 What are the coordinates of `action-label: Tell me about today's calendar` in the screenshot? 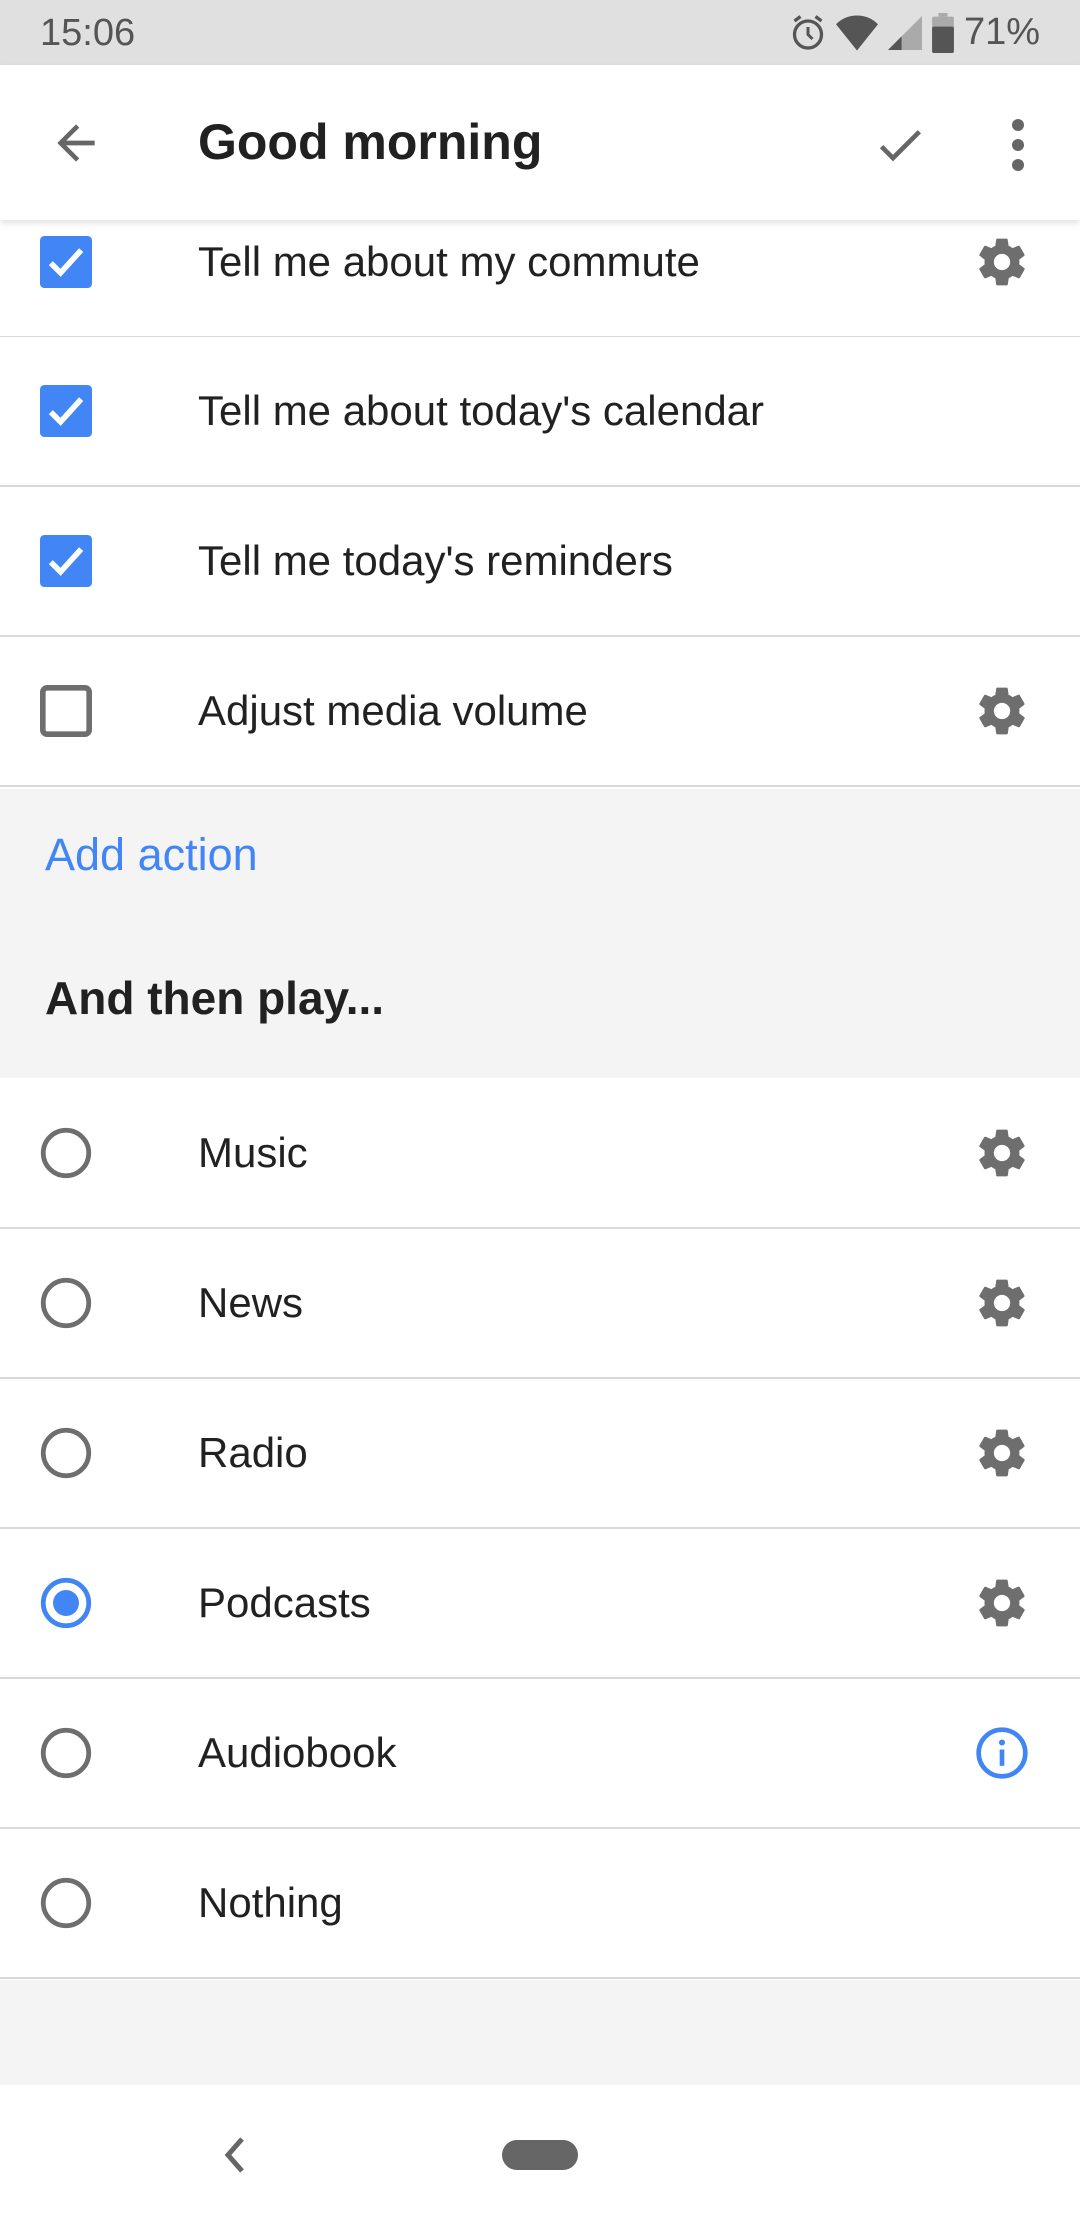 It's located at (481, 410).